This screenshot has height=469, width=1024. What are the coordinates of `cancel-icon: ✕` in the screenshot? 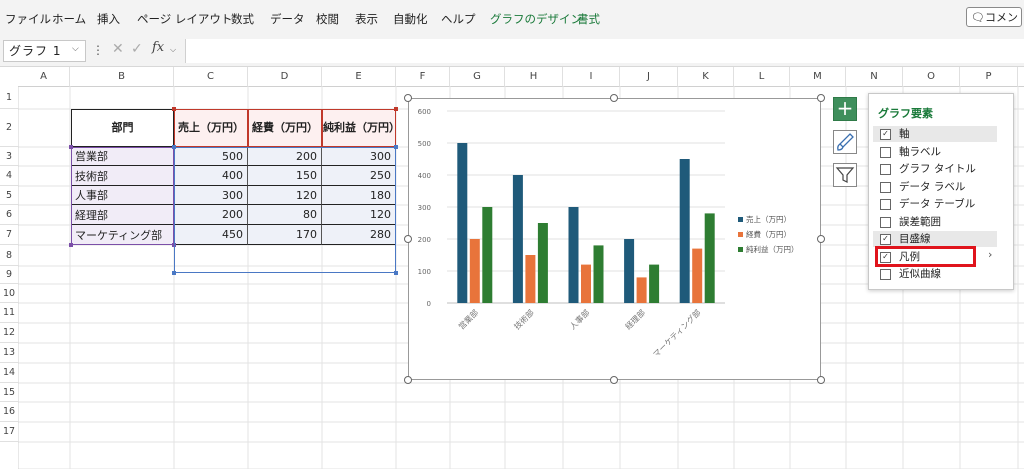 It's located at (118, 49).